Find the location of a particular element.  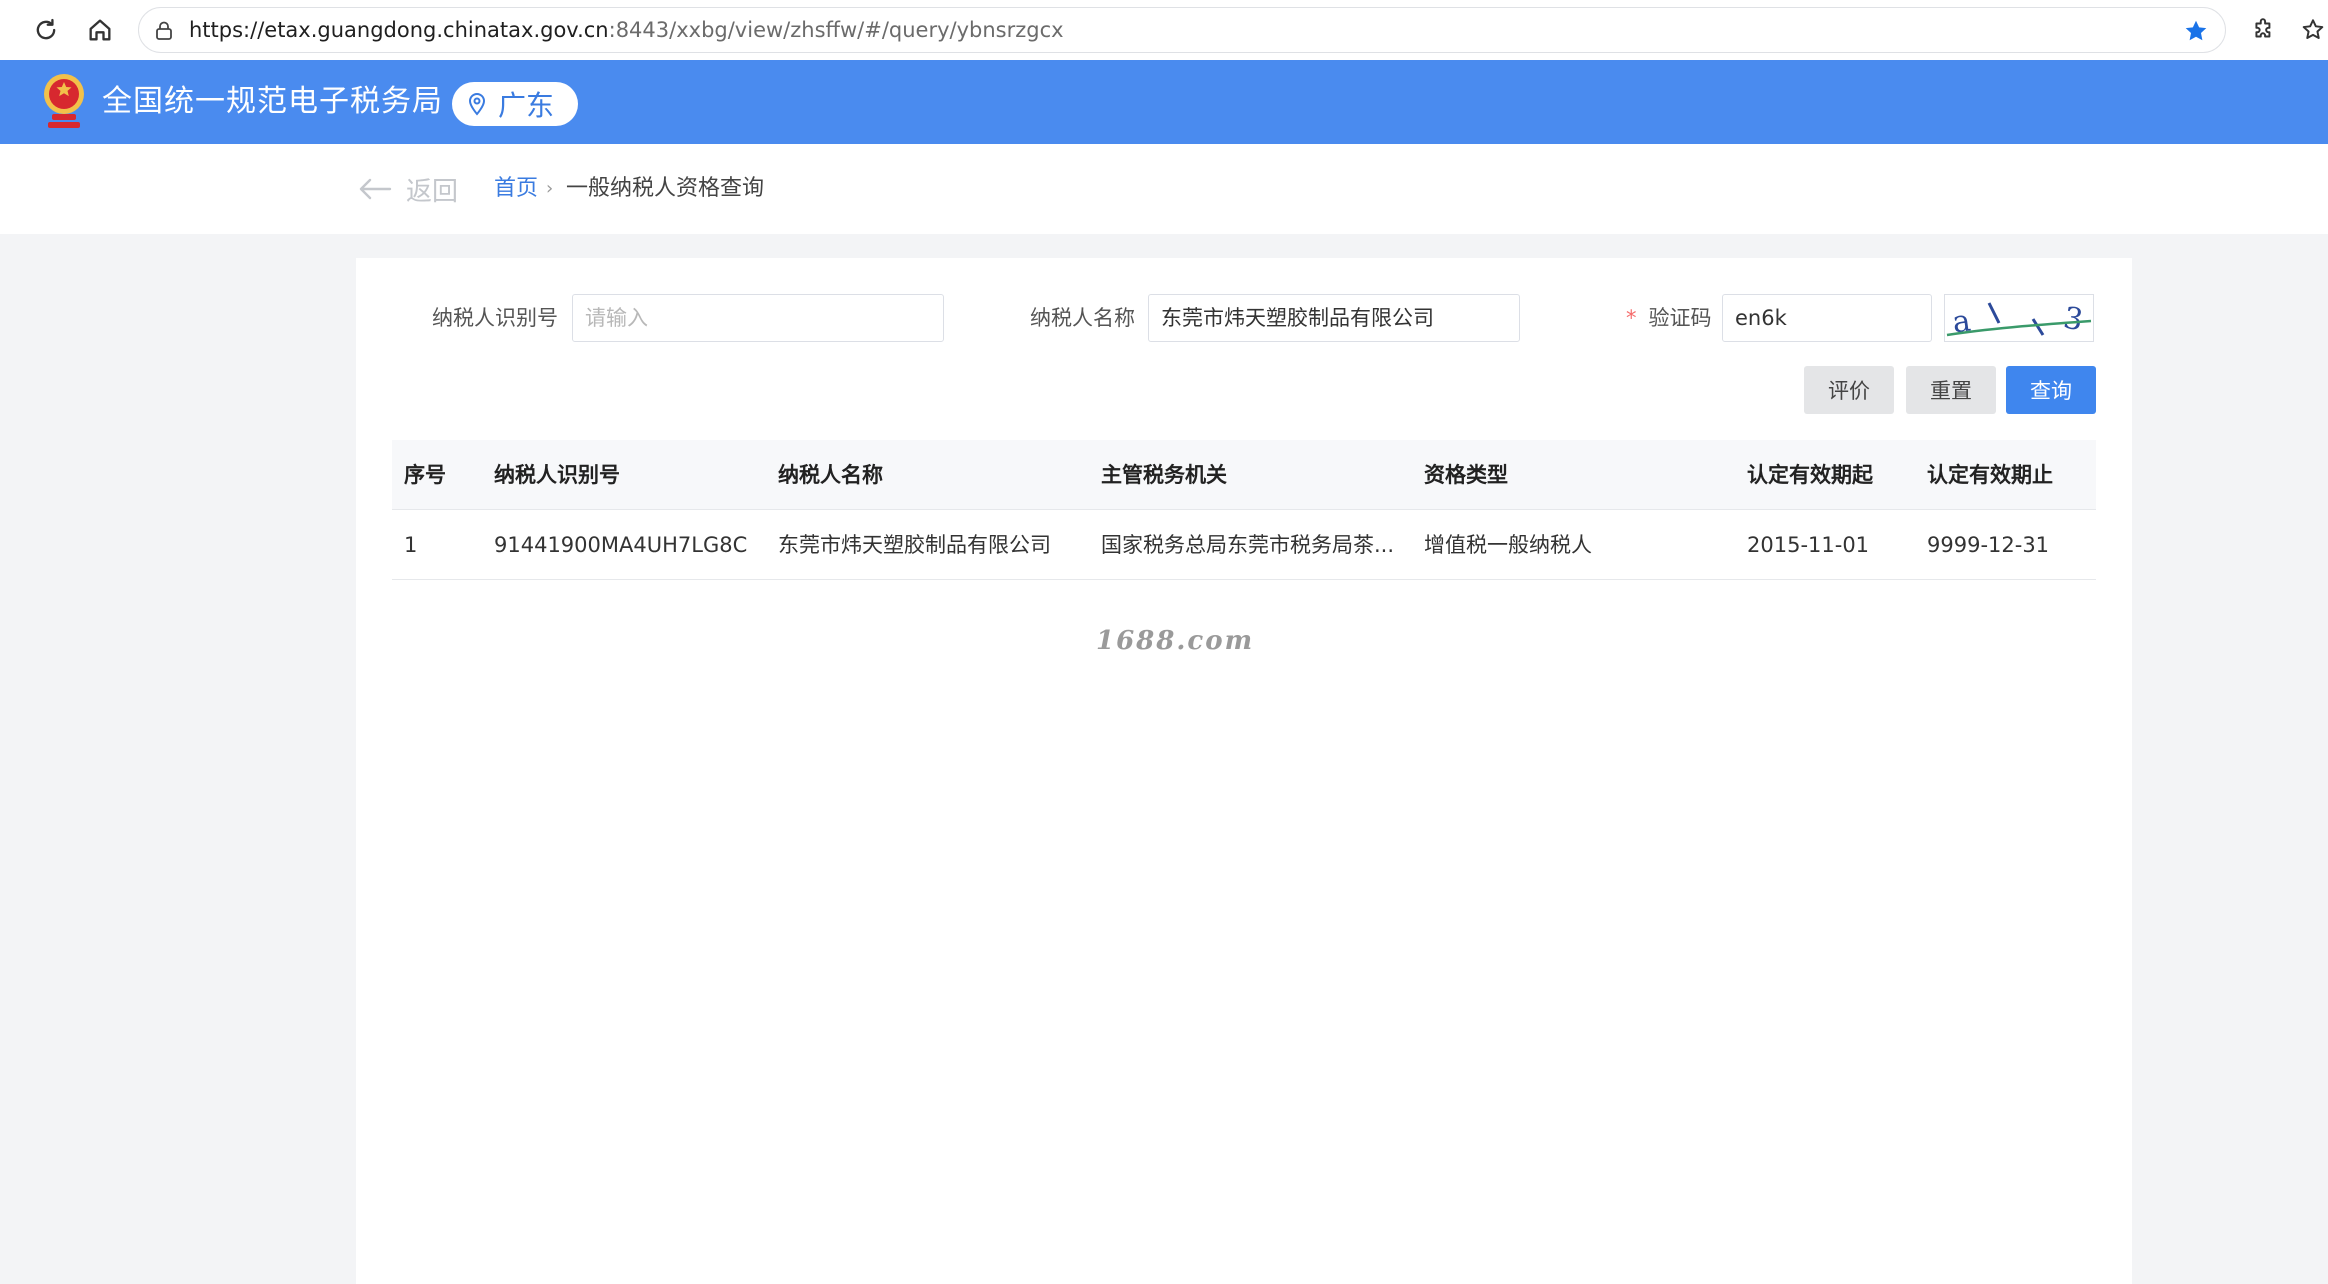

required-mark: * is located at coordinates (1631, 318).